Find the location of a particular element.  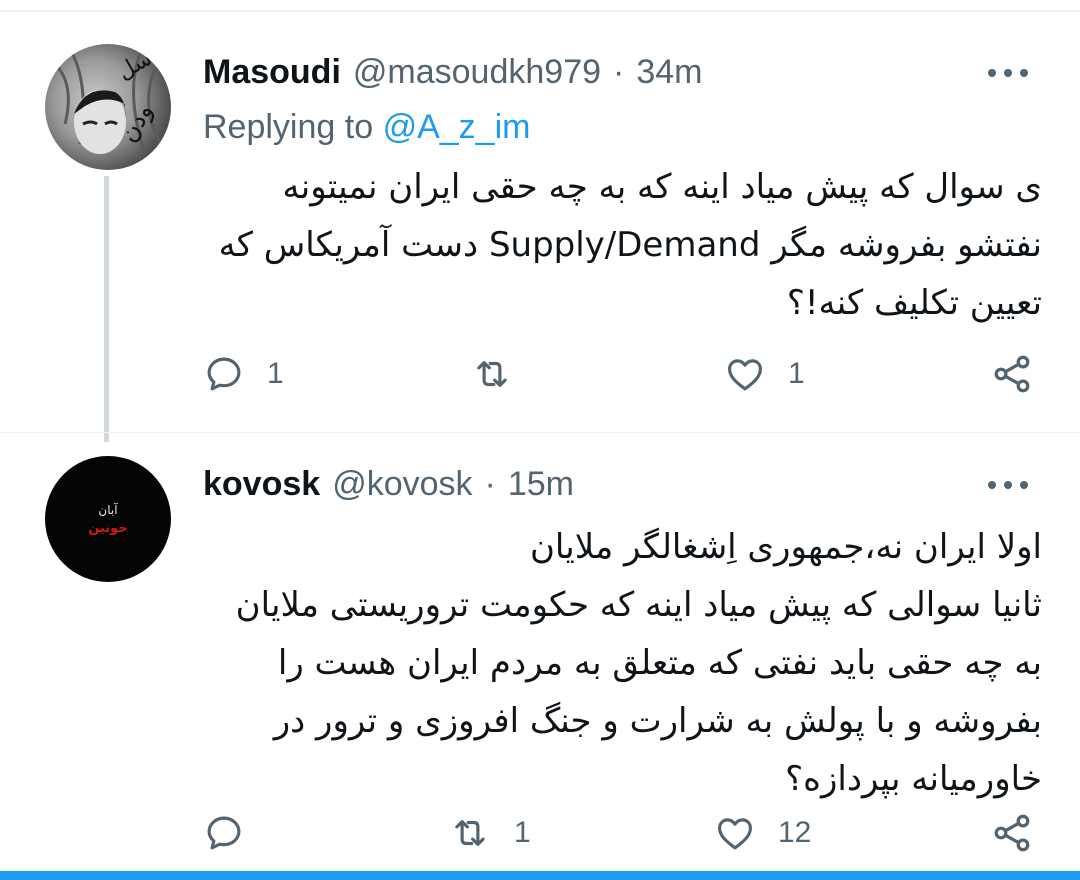

replying-prefix: Replying to is located at coordinates (288, 127).